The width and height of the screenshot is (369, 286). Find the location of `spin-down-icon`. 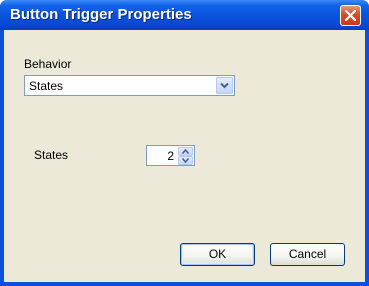

spin-down-icon is located at coordinates (185, 160).